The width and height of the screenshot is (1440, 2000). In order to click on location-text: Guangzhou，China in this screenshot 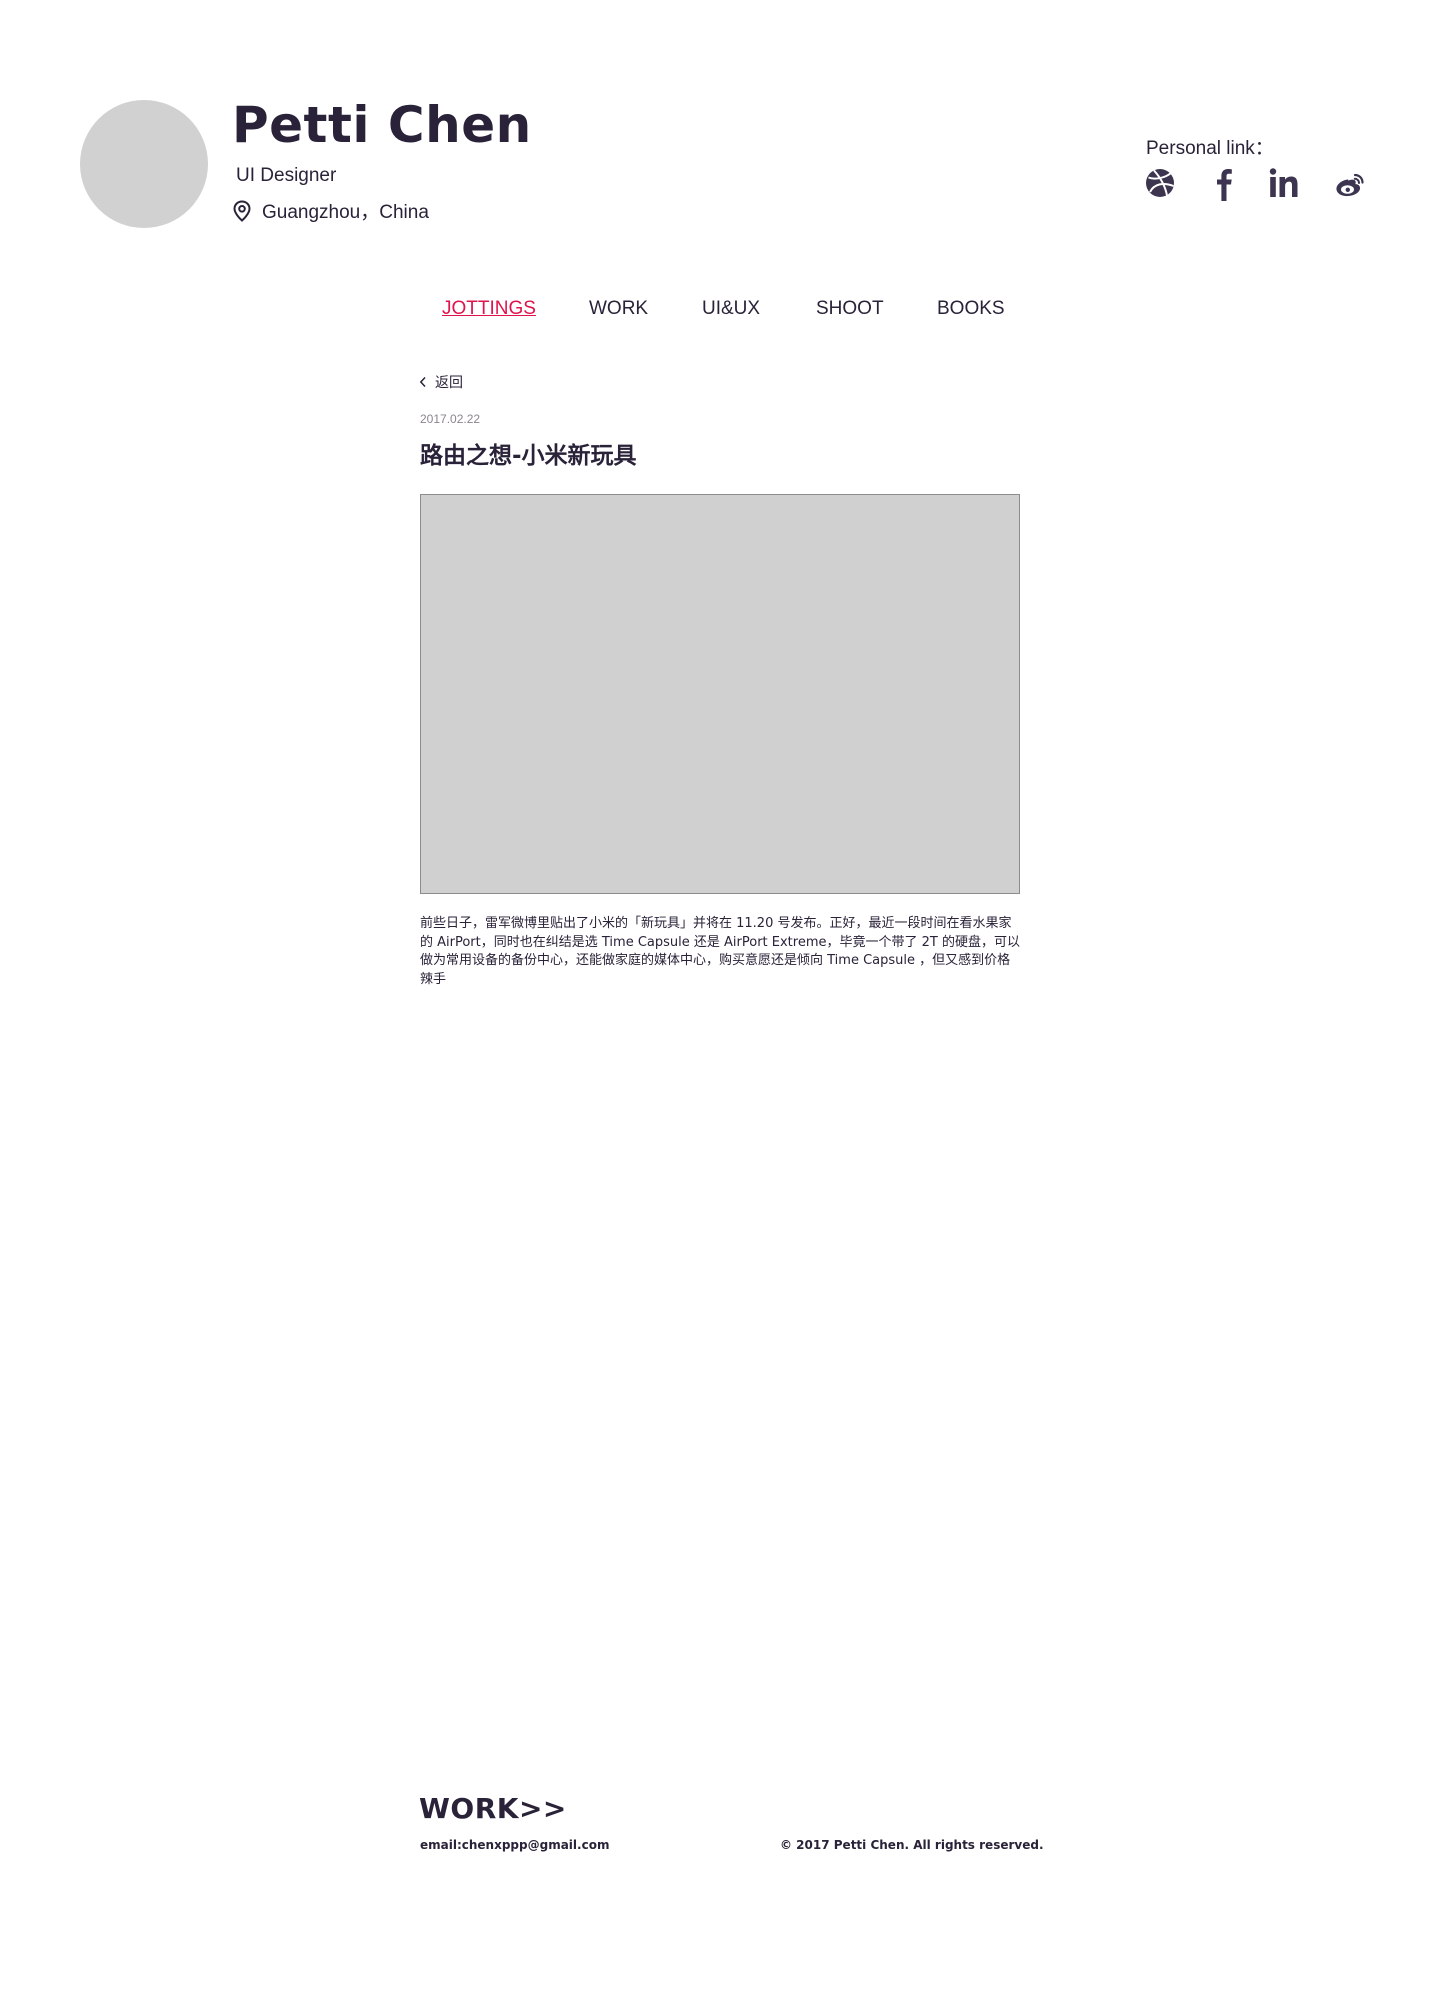, I will do `click(345, 212)`.